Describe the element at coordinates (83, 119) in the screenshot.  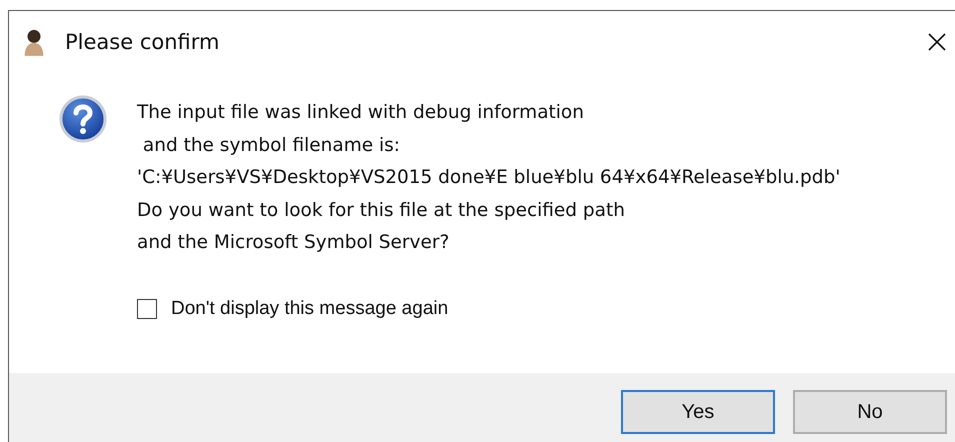
I see `question-icon` at that location.